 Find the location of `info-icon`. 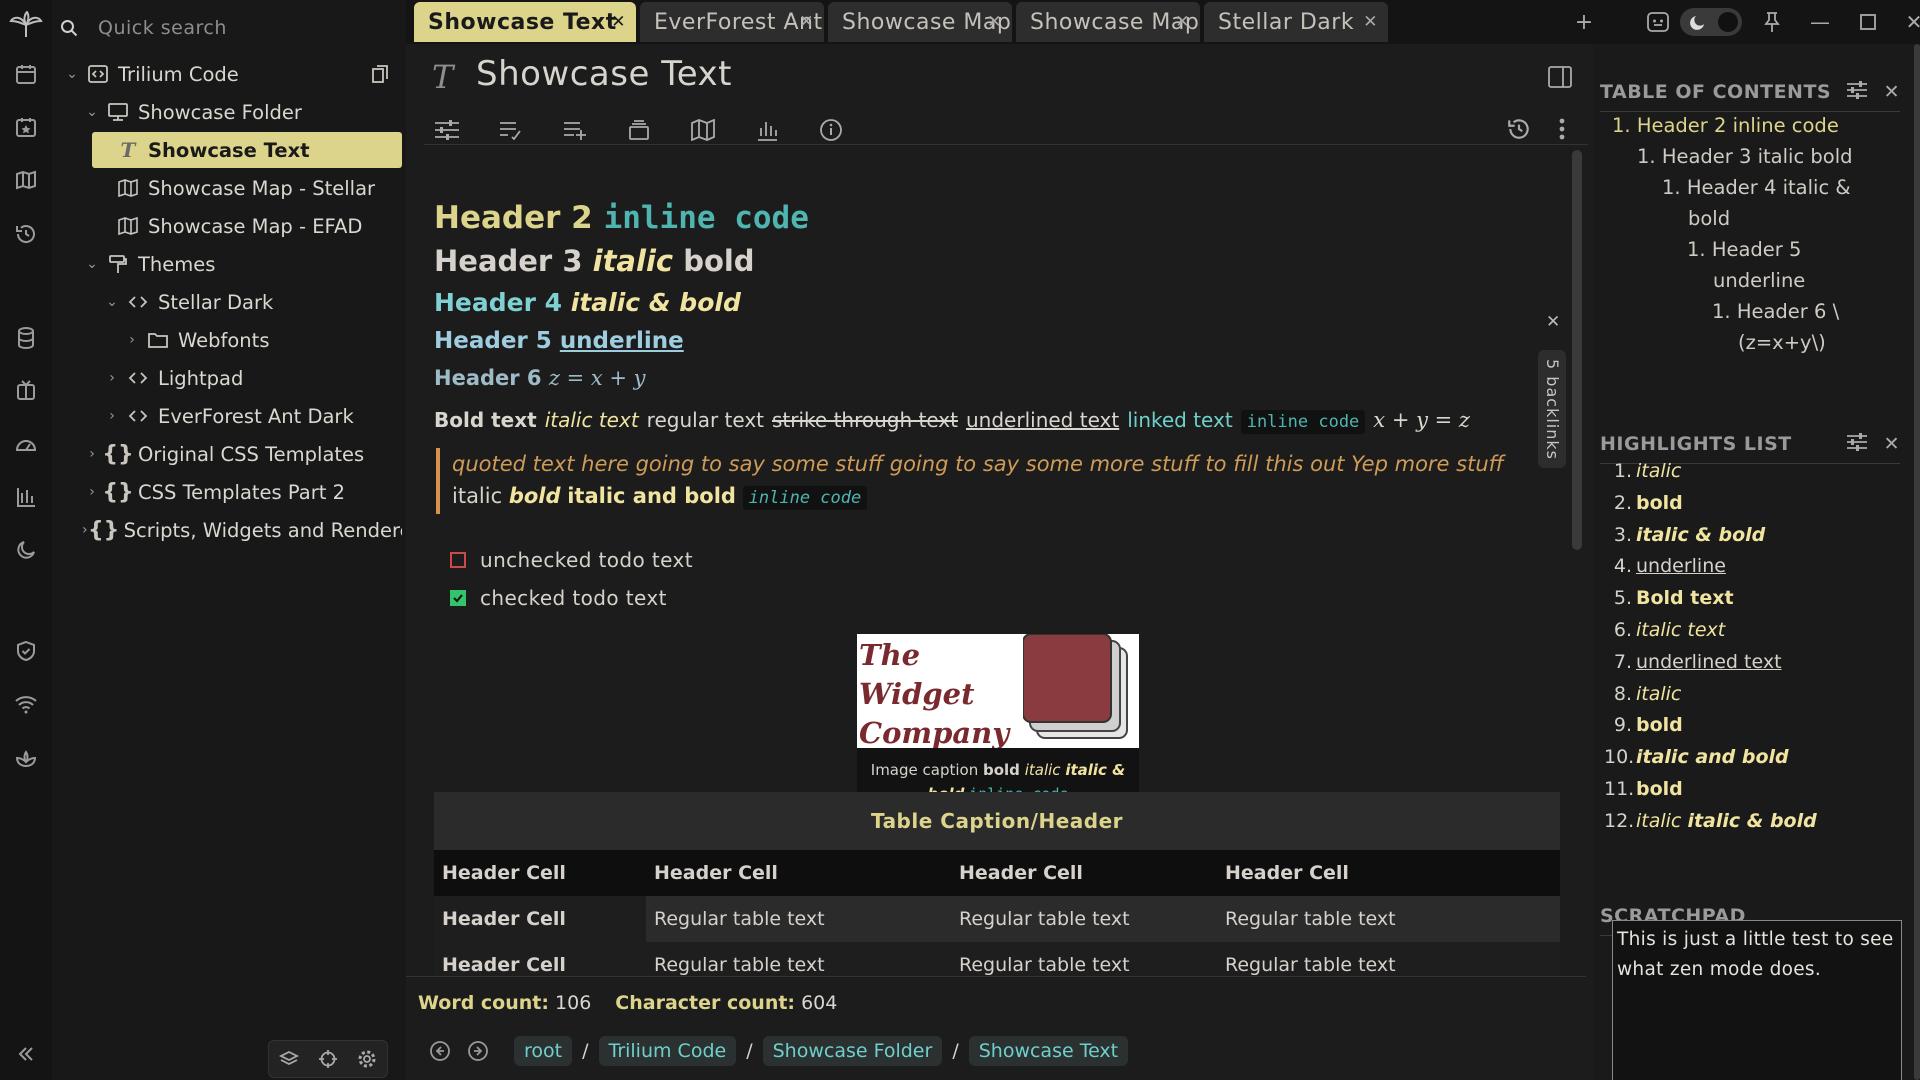

info-icon is located at coordinates (831, 130).